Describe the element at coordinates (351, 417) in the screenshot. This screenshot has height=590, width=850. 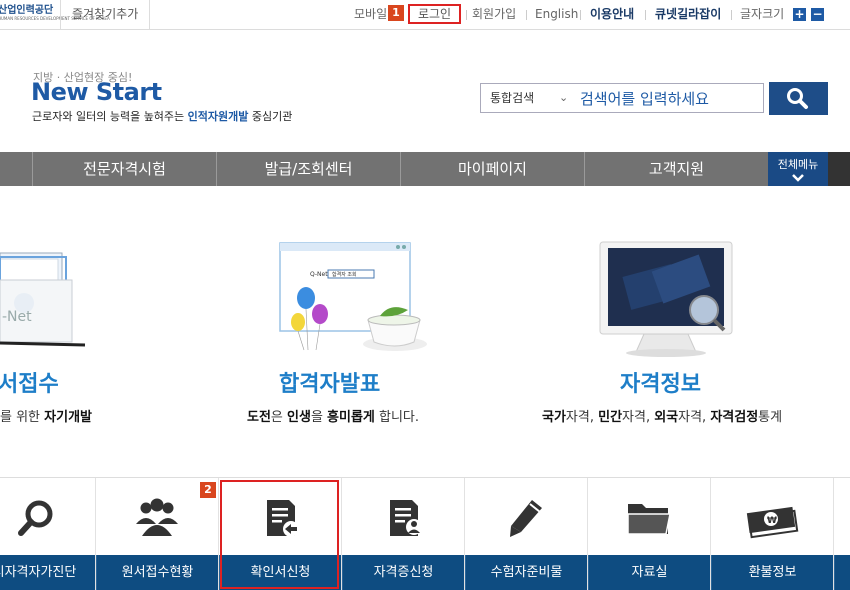
I see `sub-emphasis: 흥미롭게` at that location.